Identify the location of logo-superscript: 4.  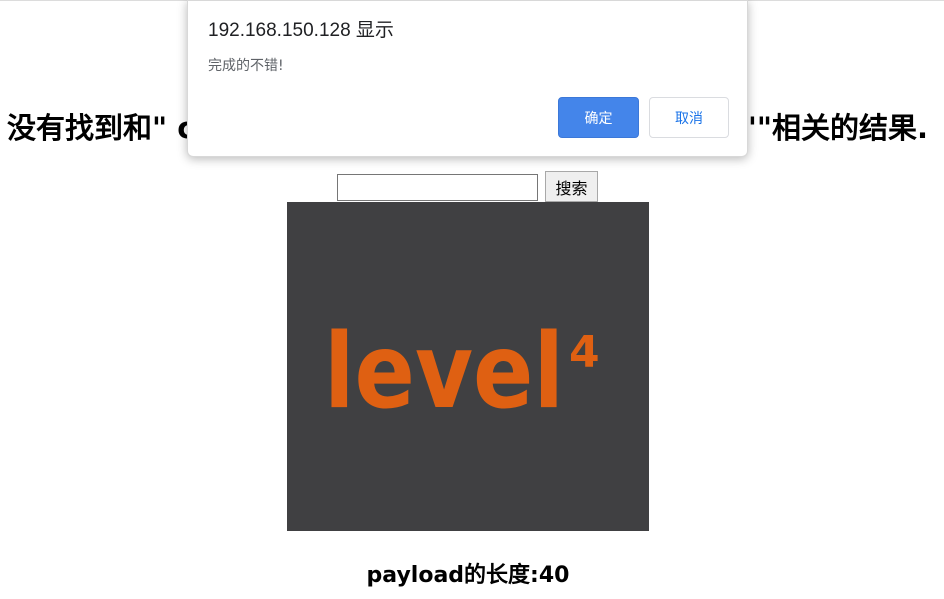
(584, 352).